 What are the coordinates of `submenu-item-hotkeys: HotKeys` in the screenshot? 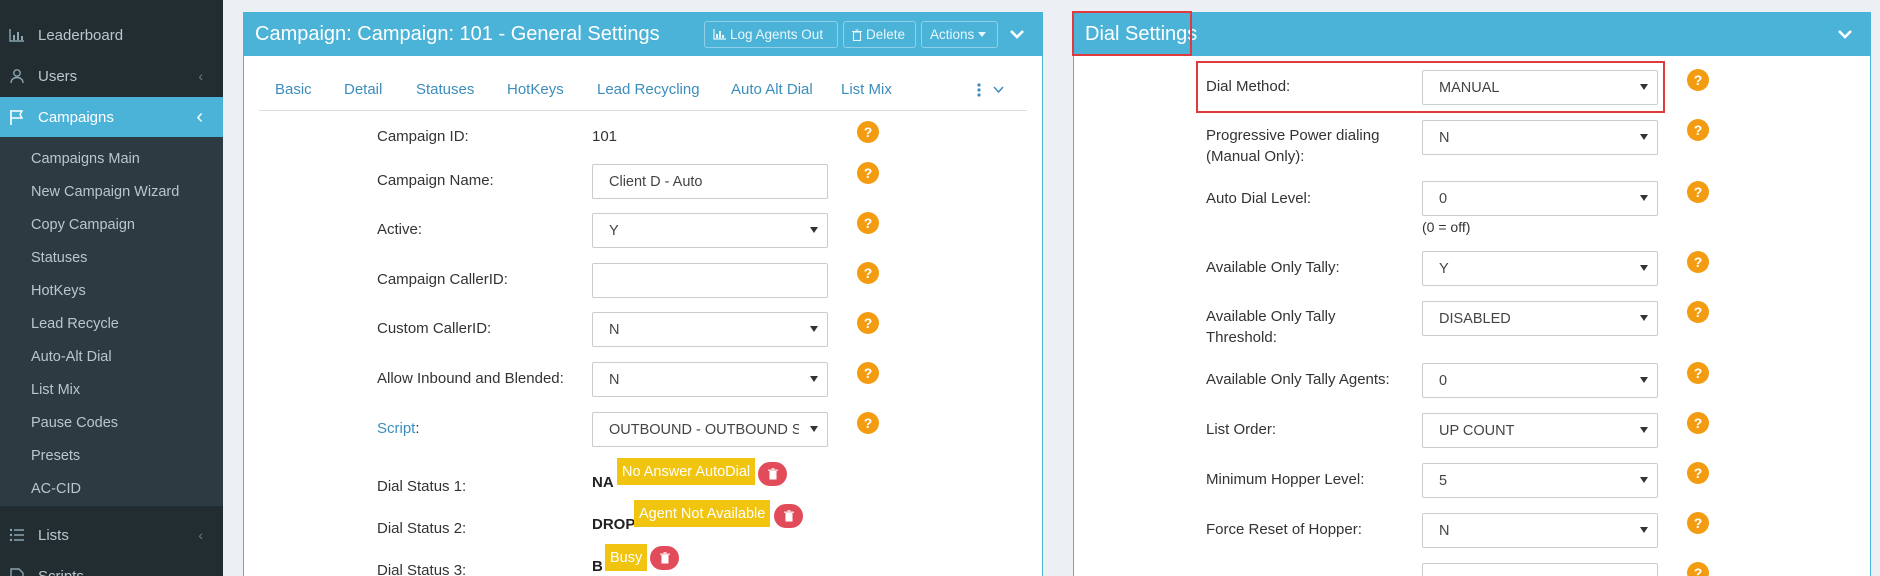 It's located at (58, 291).